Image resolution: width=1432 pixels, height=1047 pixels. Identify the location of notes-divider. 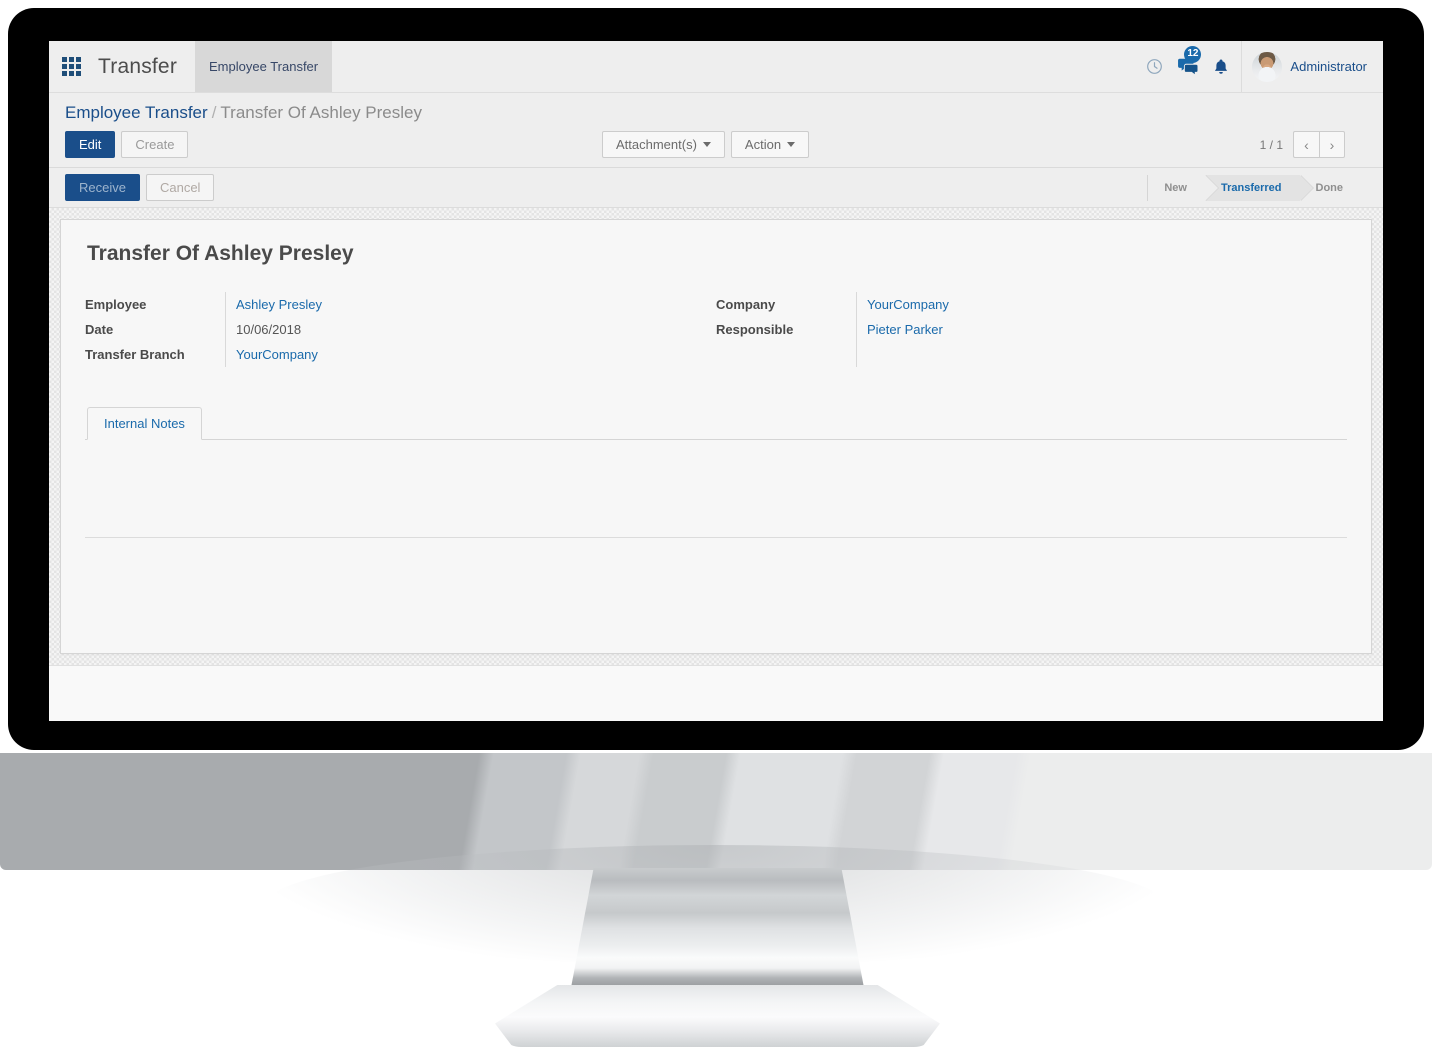
(716, 537).